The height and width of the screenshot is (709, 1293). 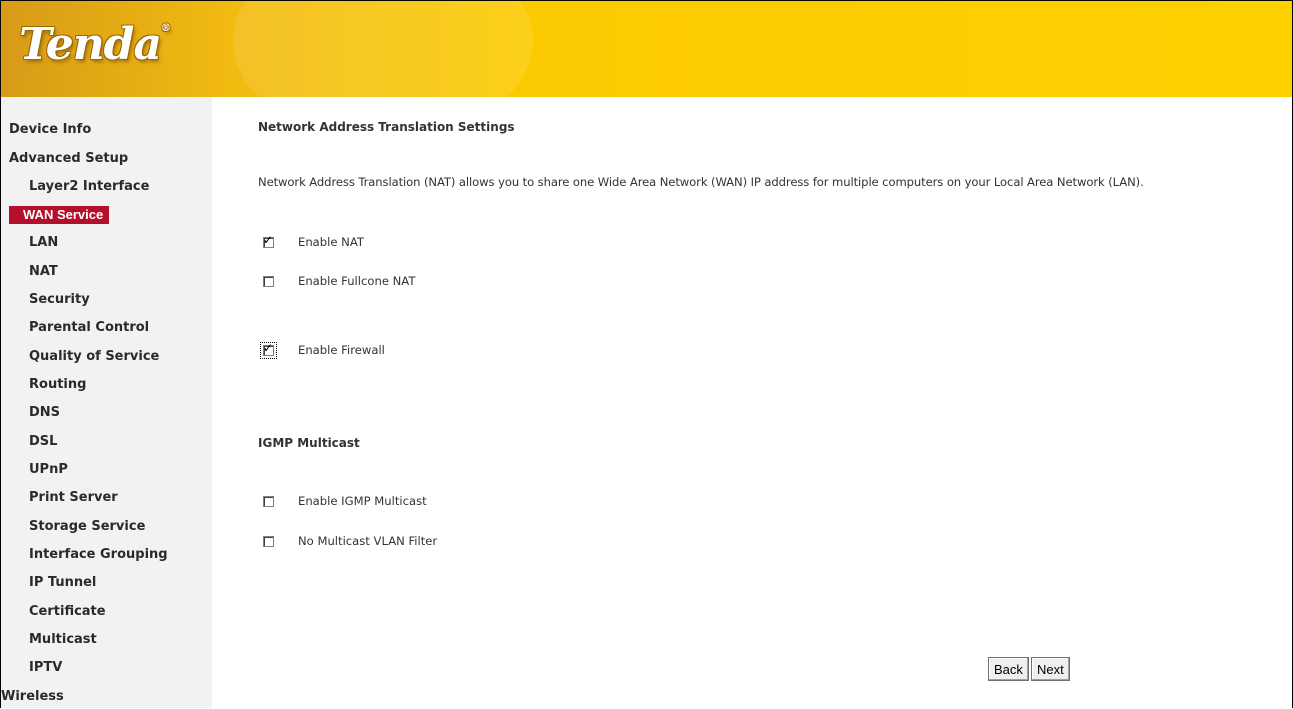 What do you see at coordinates (1008, 669) in the screenshot?
I see `back-button: Back` at bounding box center [1008, 669].